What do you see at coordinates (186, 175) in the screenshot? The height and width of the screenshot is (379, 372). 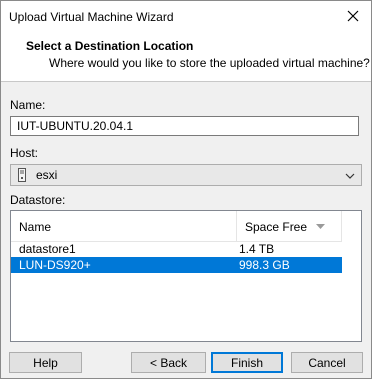 I see `host-select: esxi` at bounding box center [186, 175].